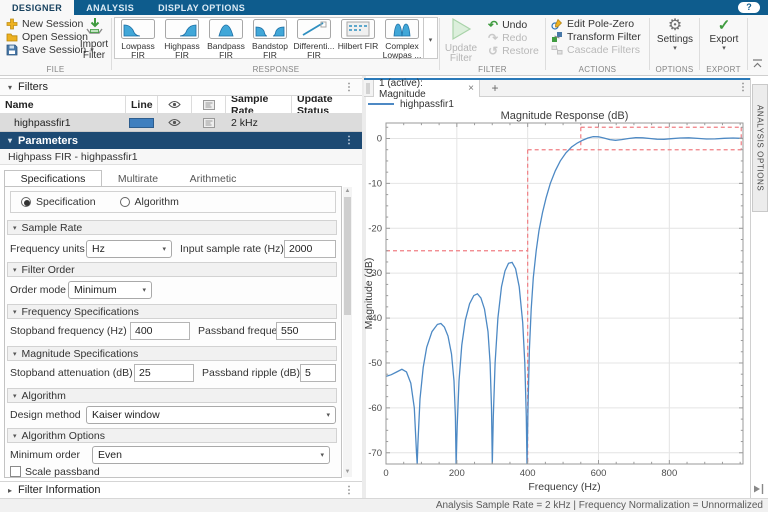  I want to click on scrollbar-thumb, so click(347, 256).